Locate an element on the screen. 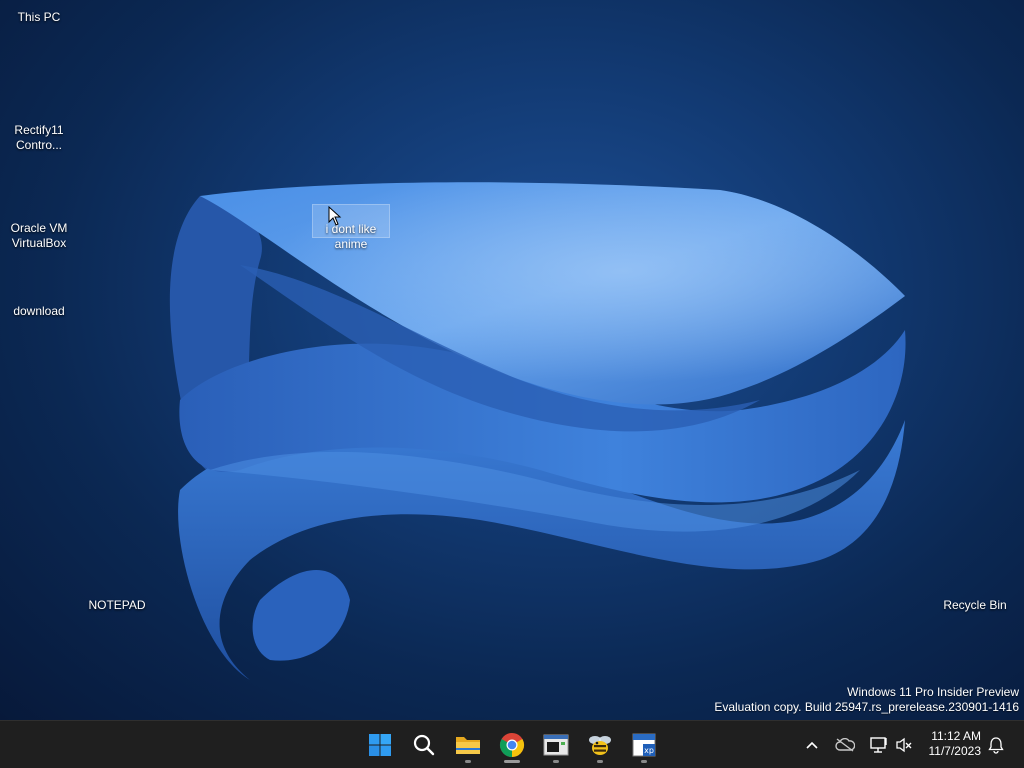  cloud-offline-icon is located at coordinates (845, 745).